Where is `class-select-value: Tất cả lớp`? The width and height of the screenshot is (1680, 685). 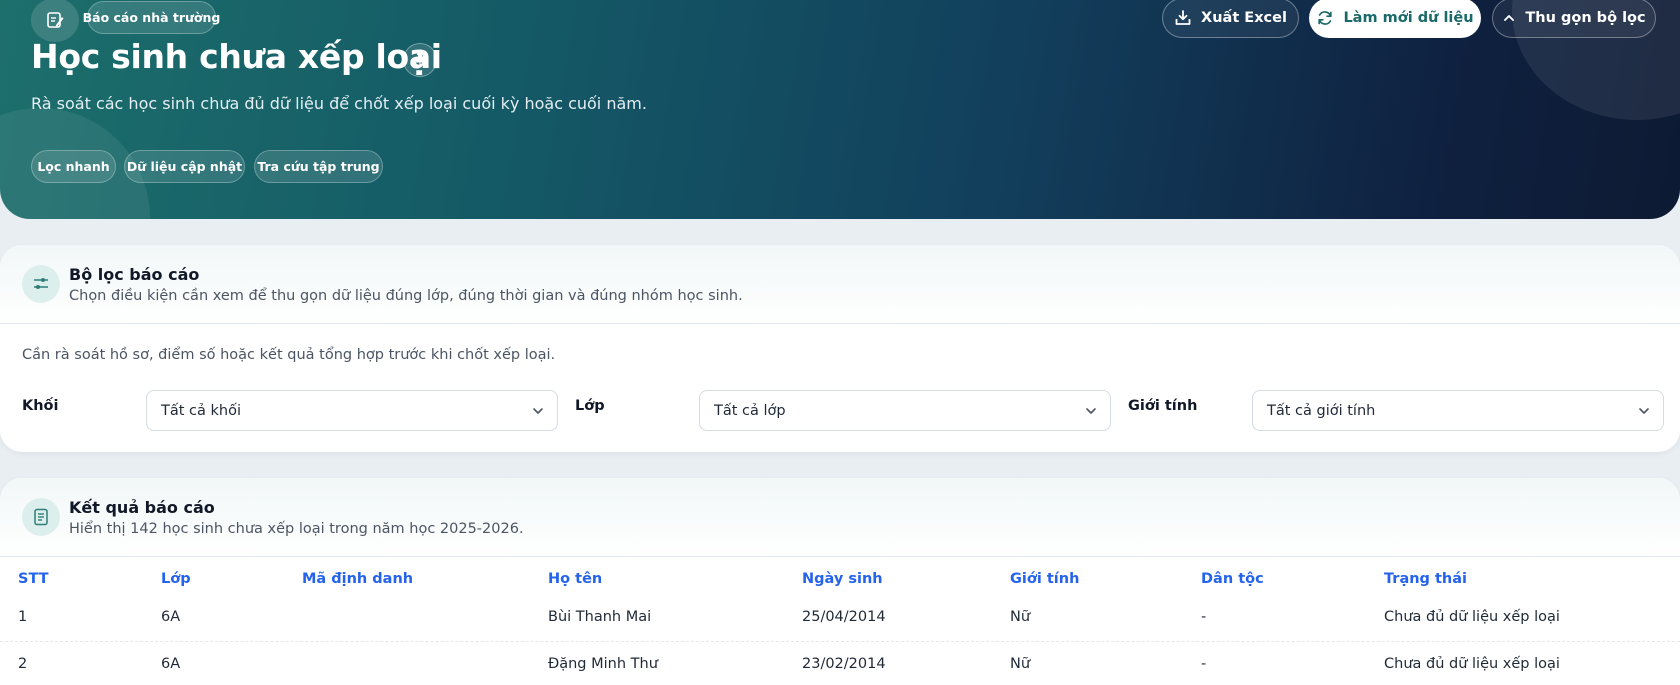 class-select-value: Tất cả lớp is located at coordinates (750, 410).